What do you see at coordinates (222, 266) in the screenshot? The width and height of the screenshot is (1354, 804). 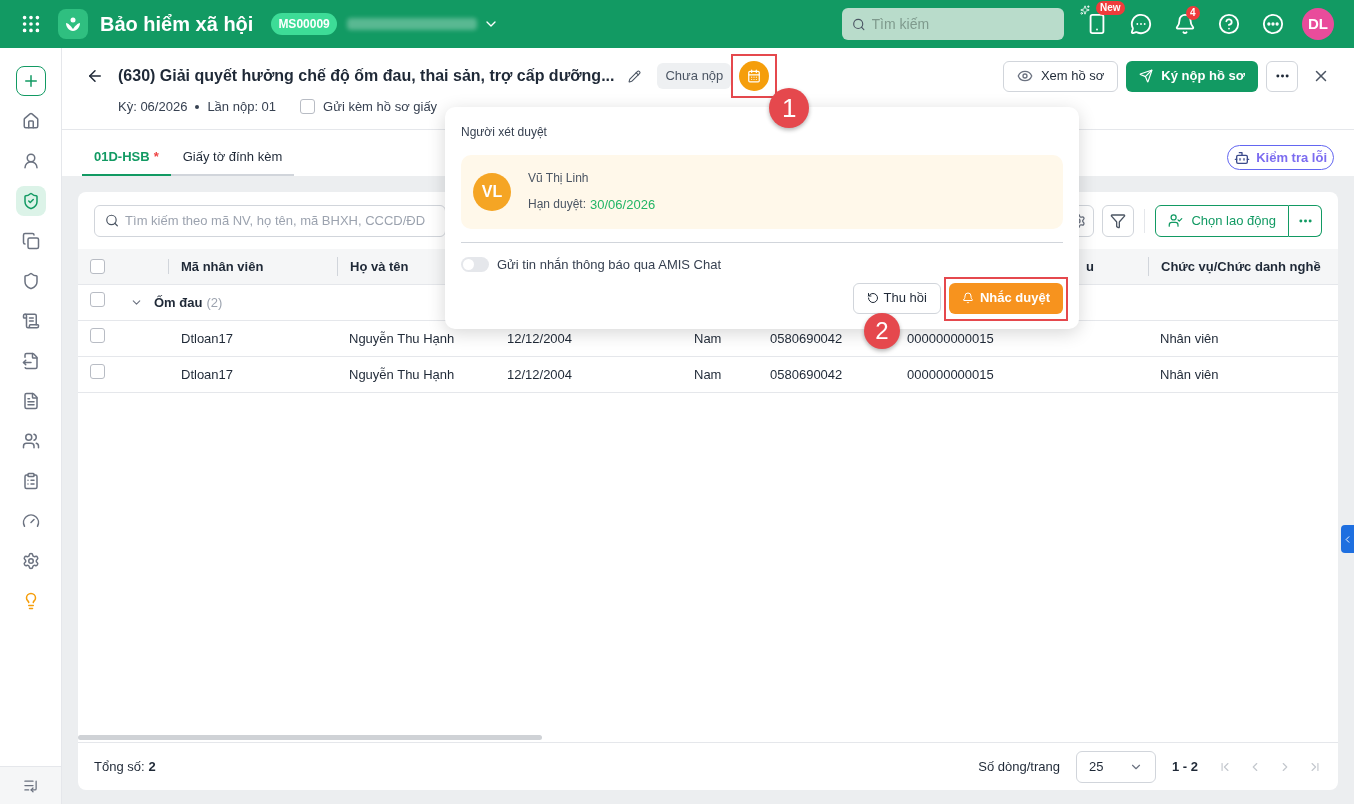 I see `column-header: Mã nhân viên` at bounding box center [222, 266].